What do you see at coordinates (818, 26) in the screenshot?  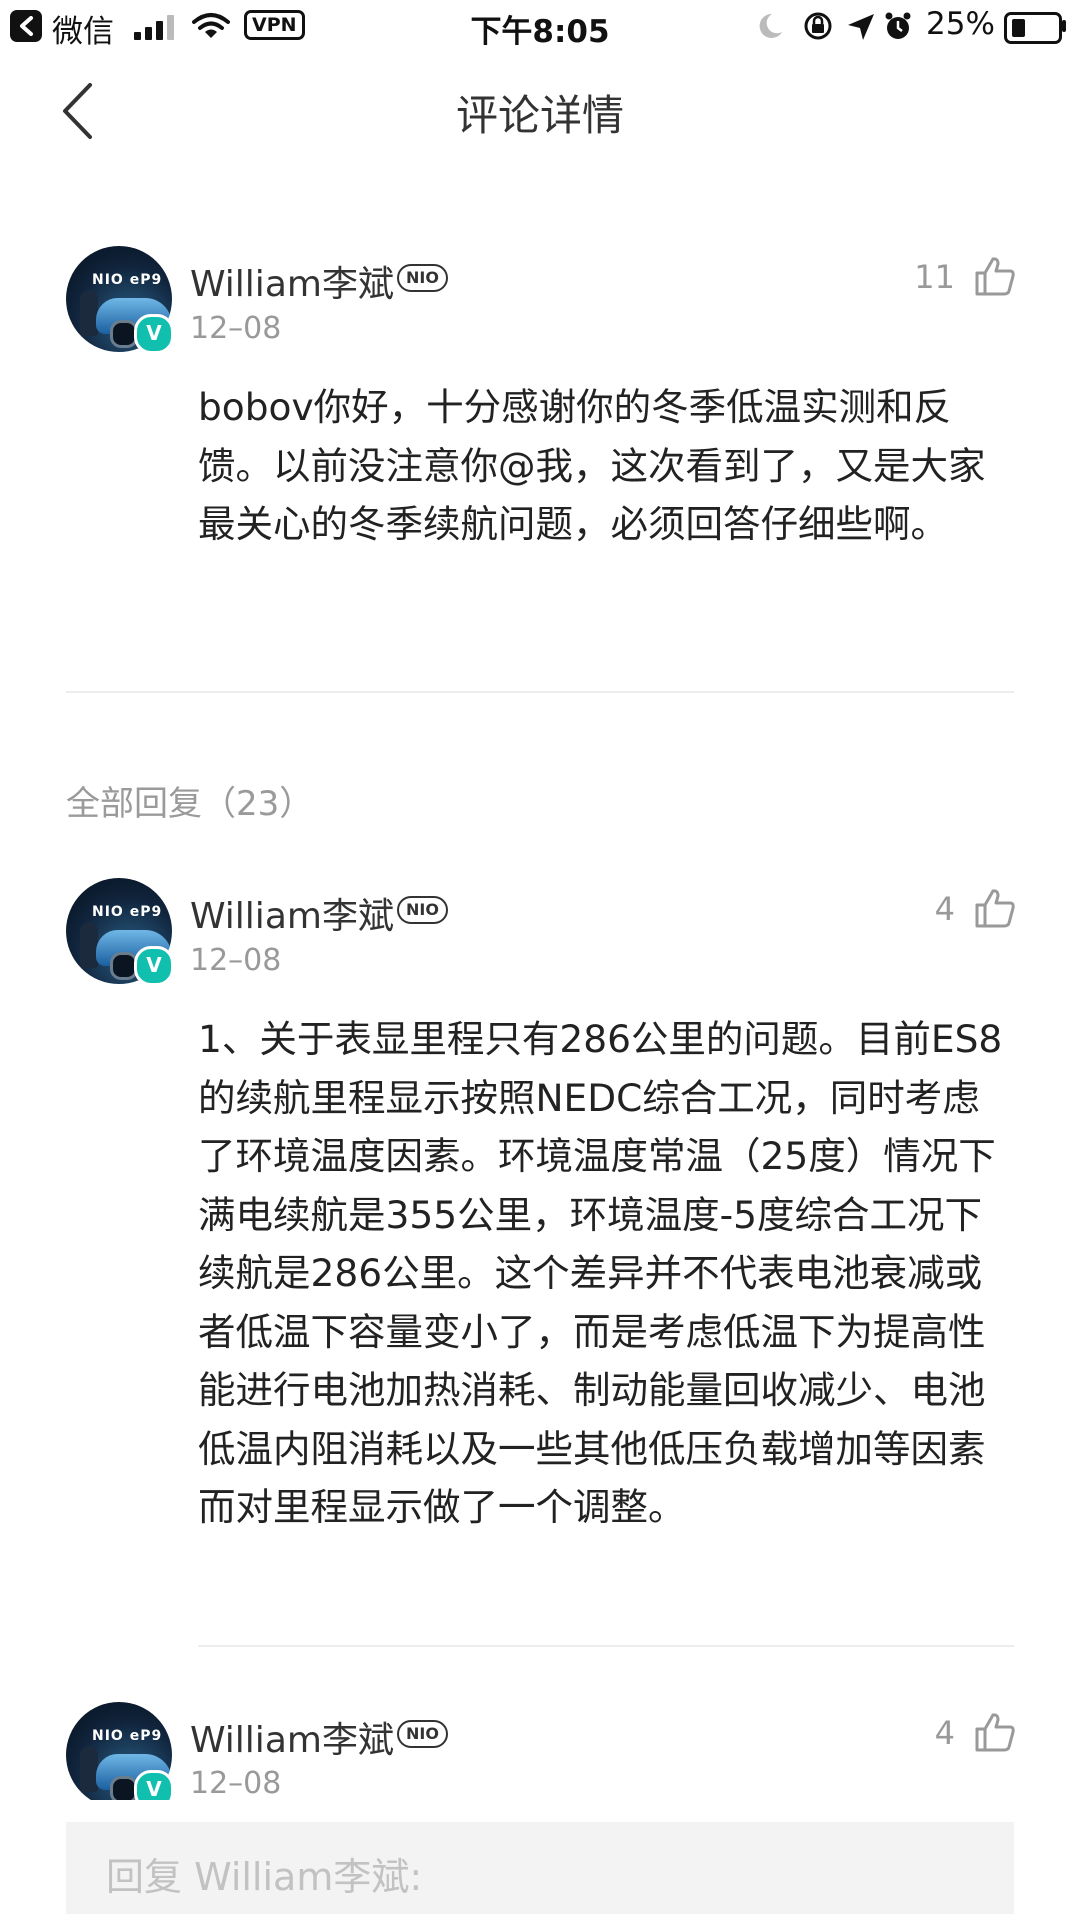 I see `rotation-lock-icon` at bounding box center [818, 26].